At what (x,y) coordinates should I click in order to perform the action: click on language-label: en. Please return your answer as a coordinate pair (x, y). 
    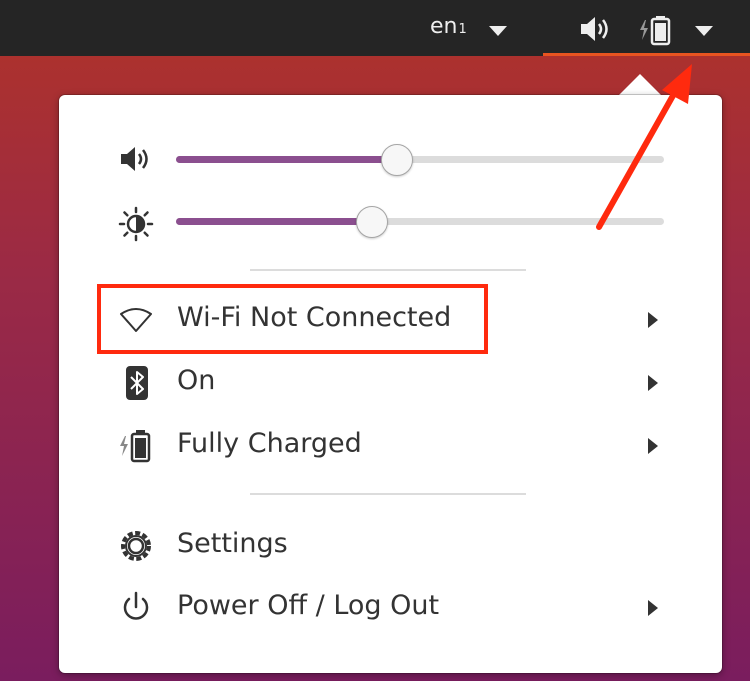
    Looking at the image, I should click on (444, 26).